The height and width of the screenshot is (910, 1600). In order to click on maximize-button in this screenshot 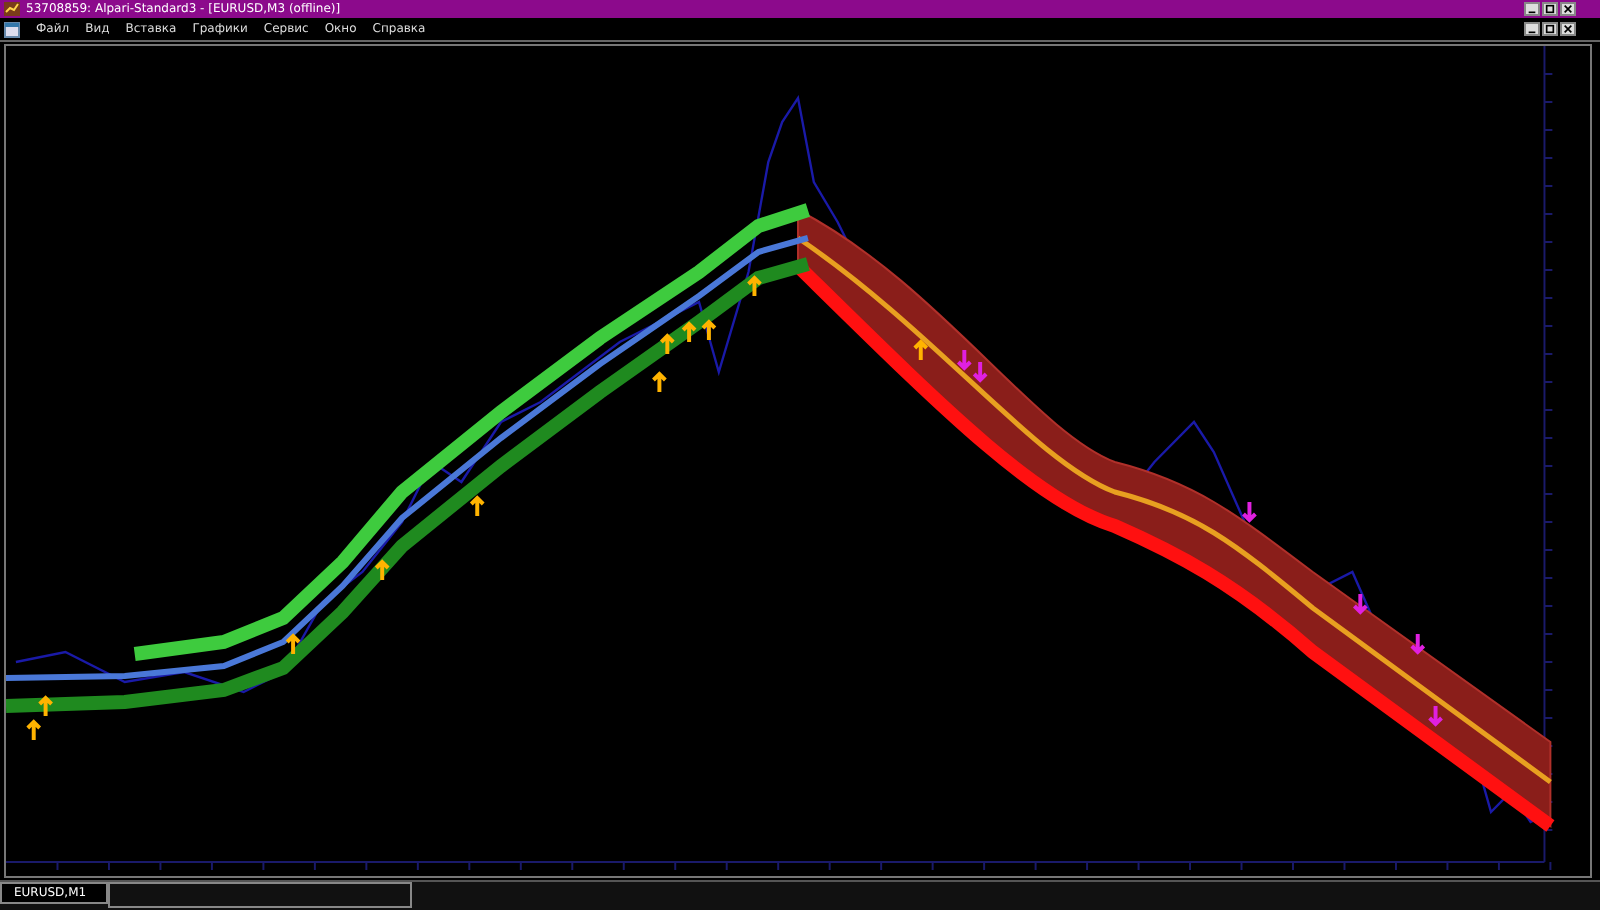, I will do `click(1550, 9)`.